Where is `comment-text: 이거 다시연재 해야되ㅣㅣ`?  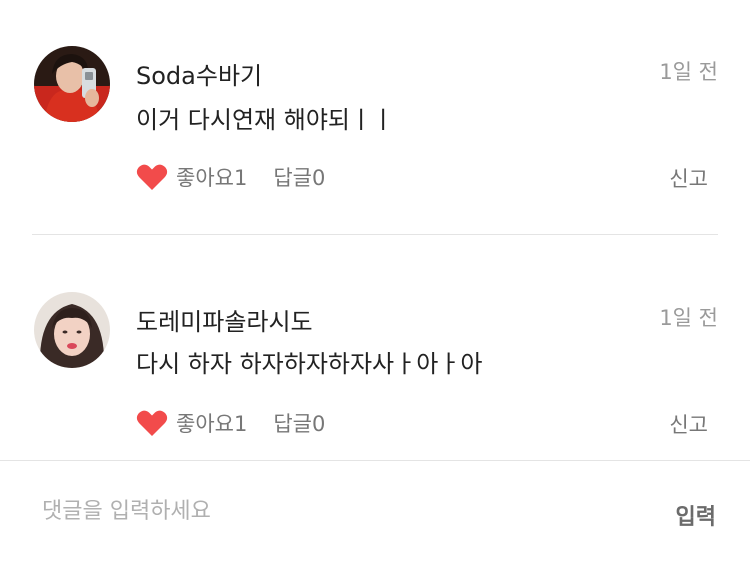
comment-text: 이거 다시연재 해야되ㅣㅣ is located at coordinates (265, 120).